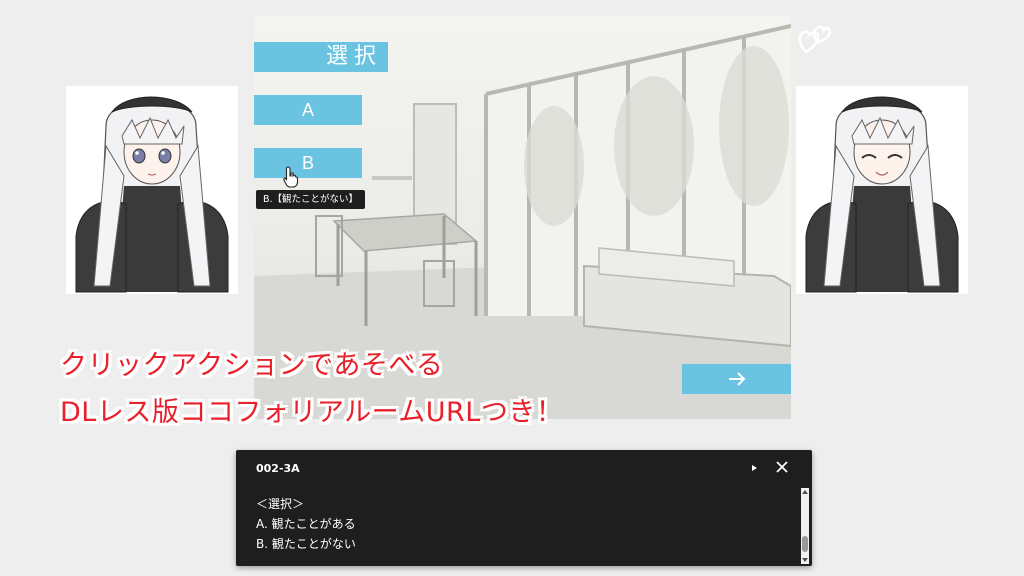 Image resolution: width=1024 pixels, height=576 pixels. I want to click on panel-message: ＜選択＞ A. 観たことがある B. 観たことがない, so click(306, 524).